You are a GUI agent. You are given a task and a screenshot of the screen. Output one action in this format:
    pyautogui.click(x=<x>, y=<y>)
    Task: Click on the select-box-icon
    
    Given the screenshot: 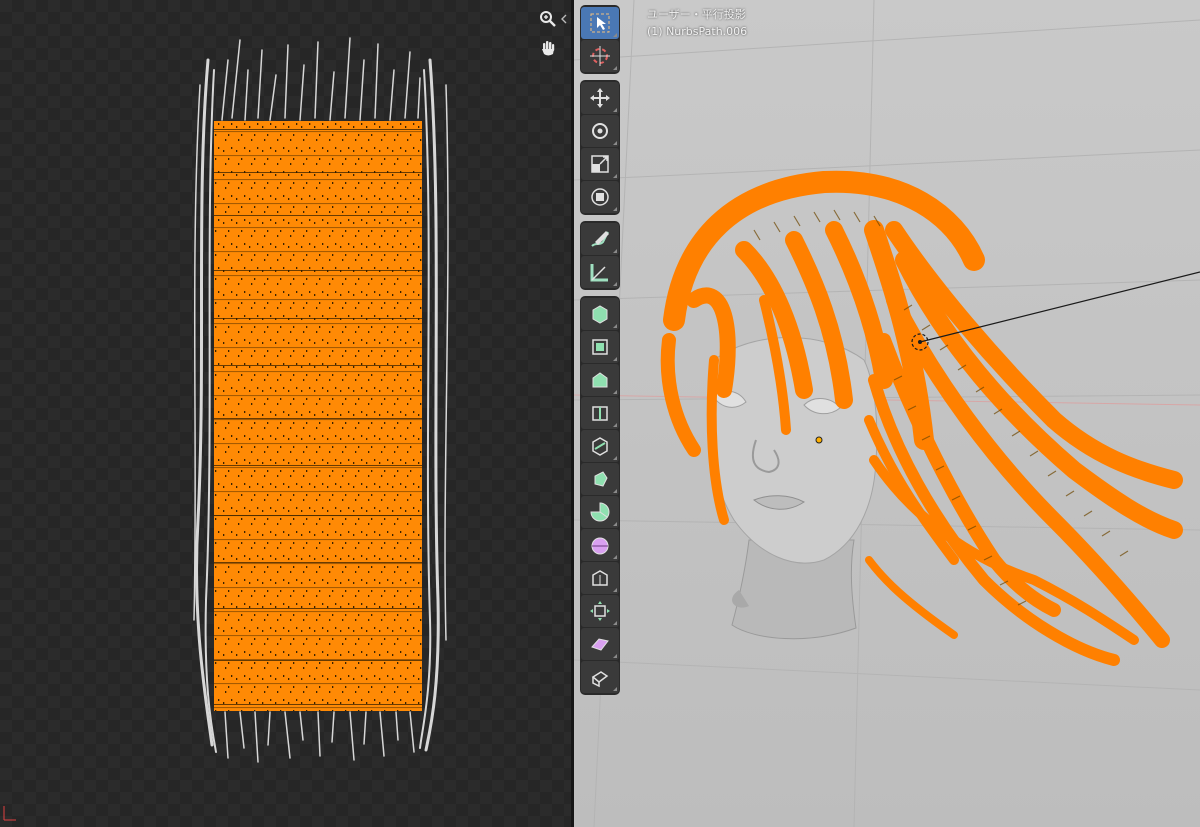 What is the action you would take?
    pyautogui.click(x=600, y=23)
    